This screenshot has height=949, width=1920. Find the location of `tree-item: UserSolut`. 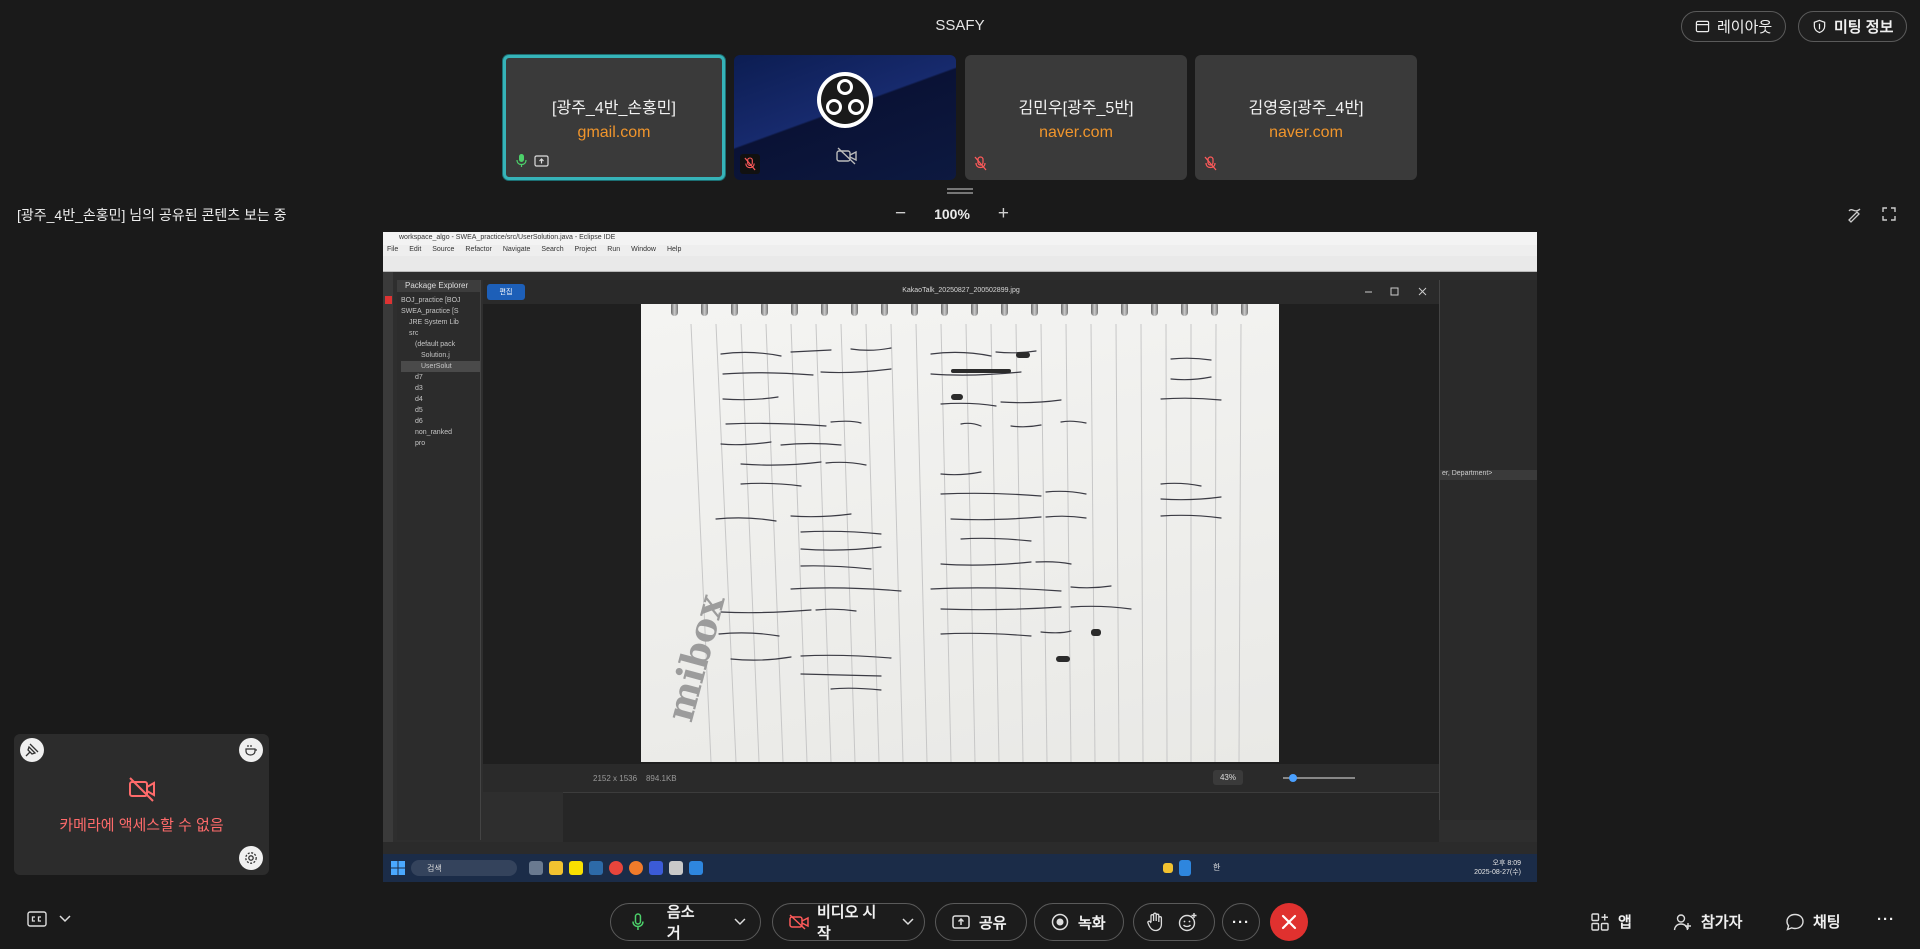

tree-item: UserSolut is located at coordinates (440, 366).